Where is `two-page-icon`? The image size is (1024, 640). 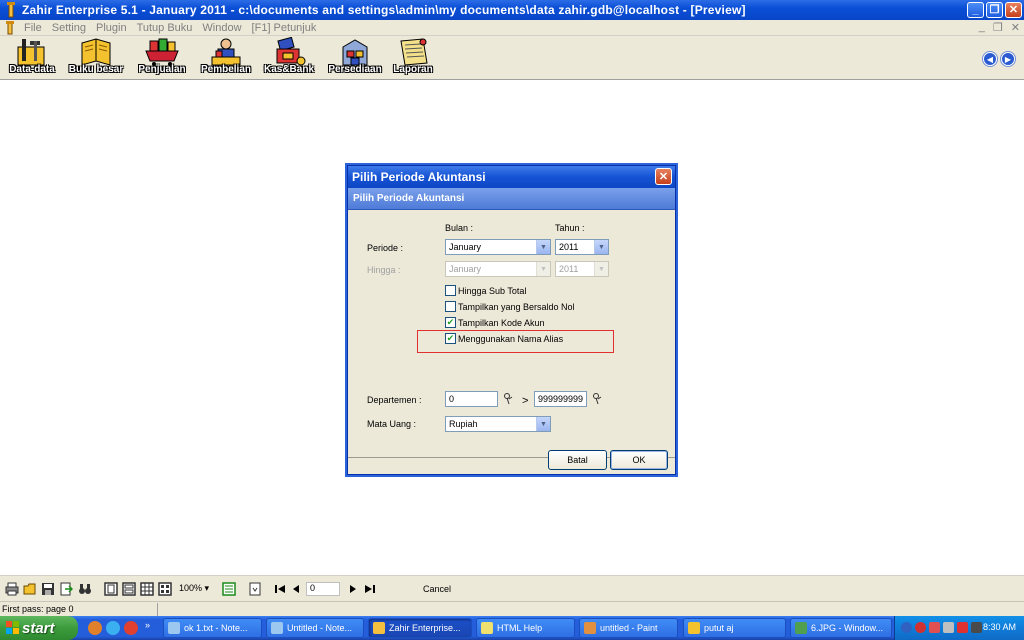
two-page-icon is located at coordinates (129, 589).